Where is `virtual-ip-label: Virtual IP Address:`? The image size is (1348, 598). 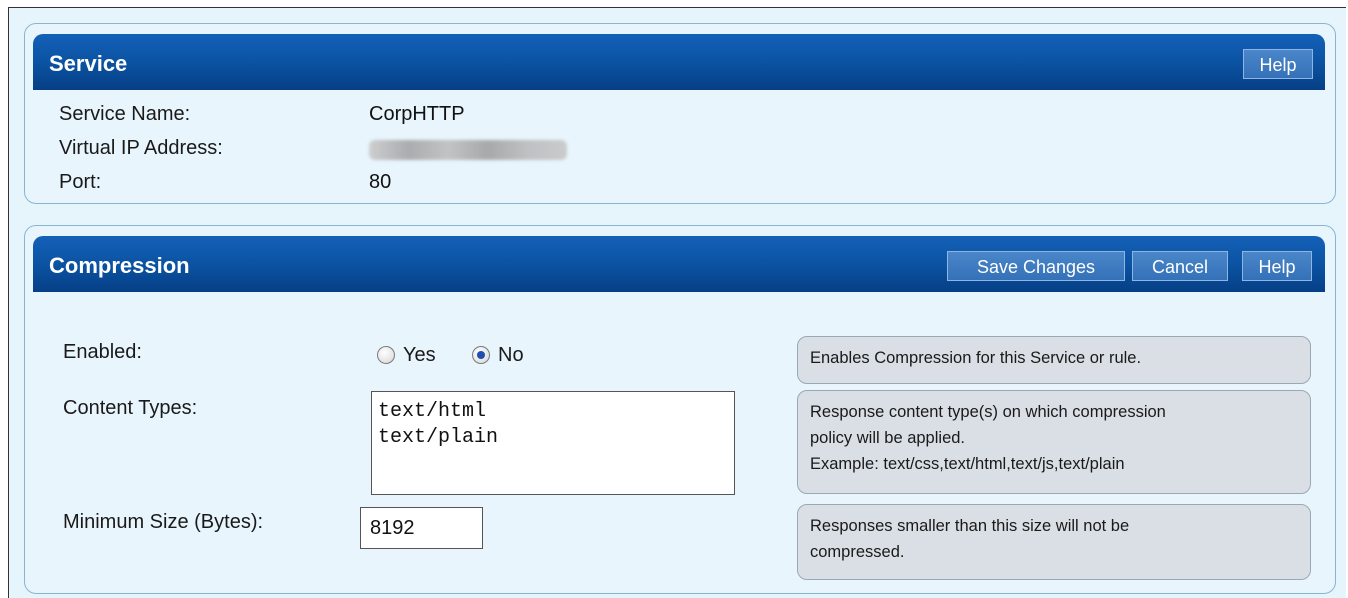 virtual-ip-label: Virtual IP Address: is located at coordinates (141, 148).